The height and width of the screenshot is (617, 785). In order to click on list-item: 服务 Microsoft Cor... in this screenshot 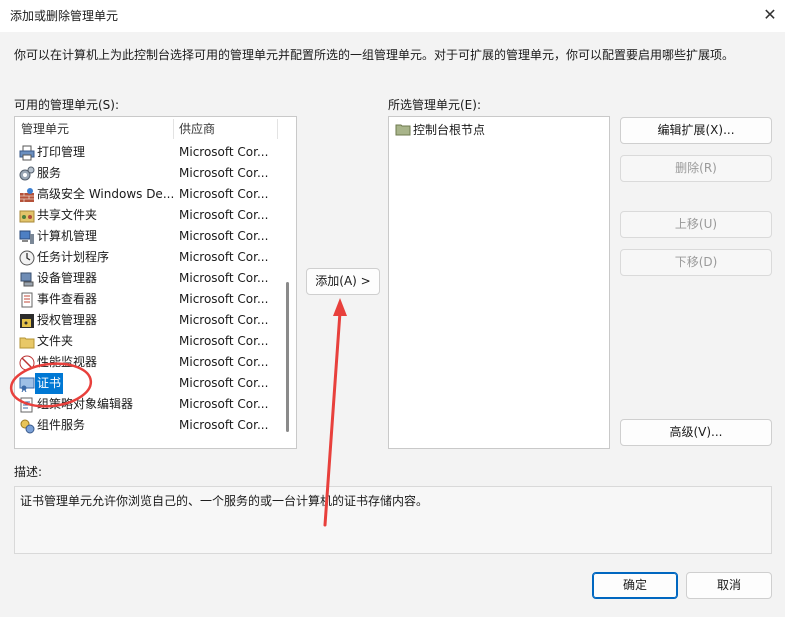, I will do `click(149, 173)`.